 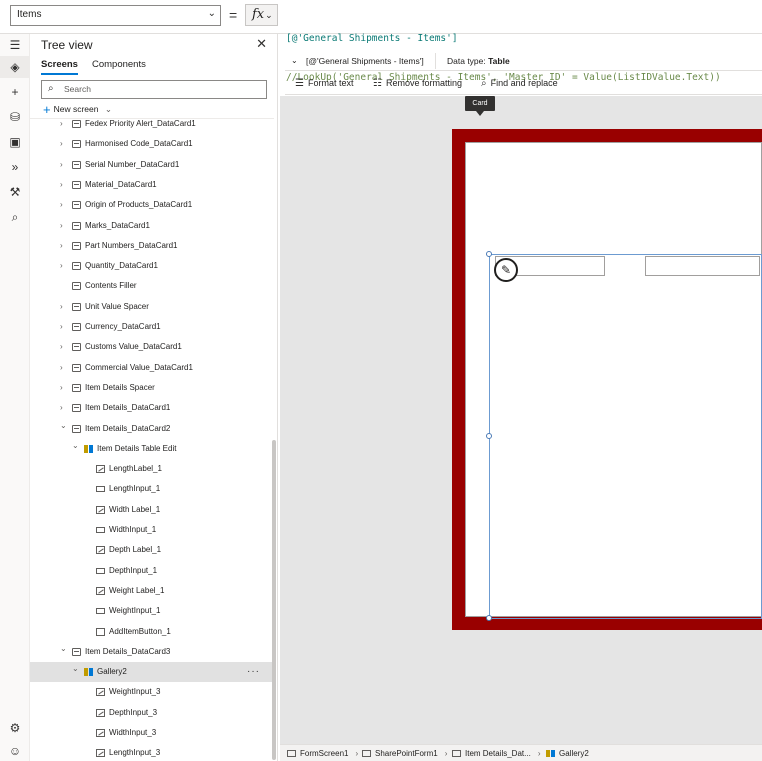 What do you see at coordinates (417, 83) in the screenshot?
I see `remove-formatting-button: ☷ Remove formatting` at bounding box center [417, 83].